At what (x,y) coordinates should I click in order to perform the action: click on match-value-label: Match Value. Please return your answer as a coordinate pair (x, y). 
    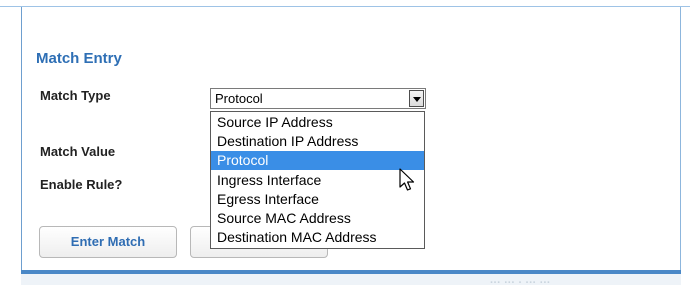
    Looking at the image, I should click on (78, 151).